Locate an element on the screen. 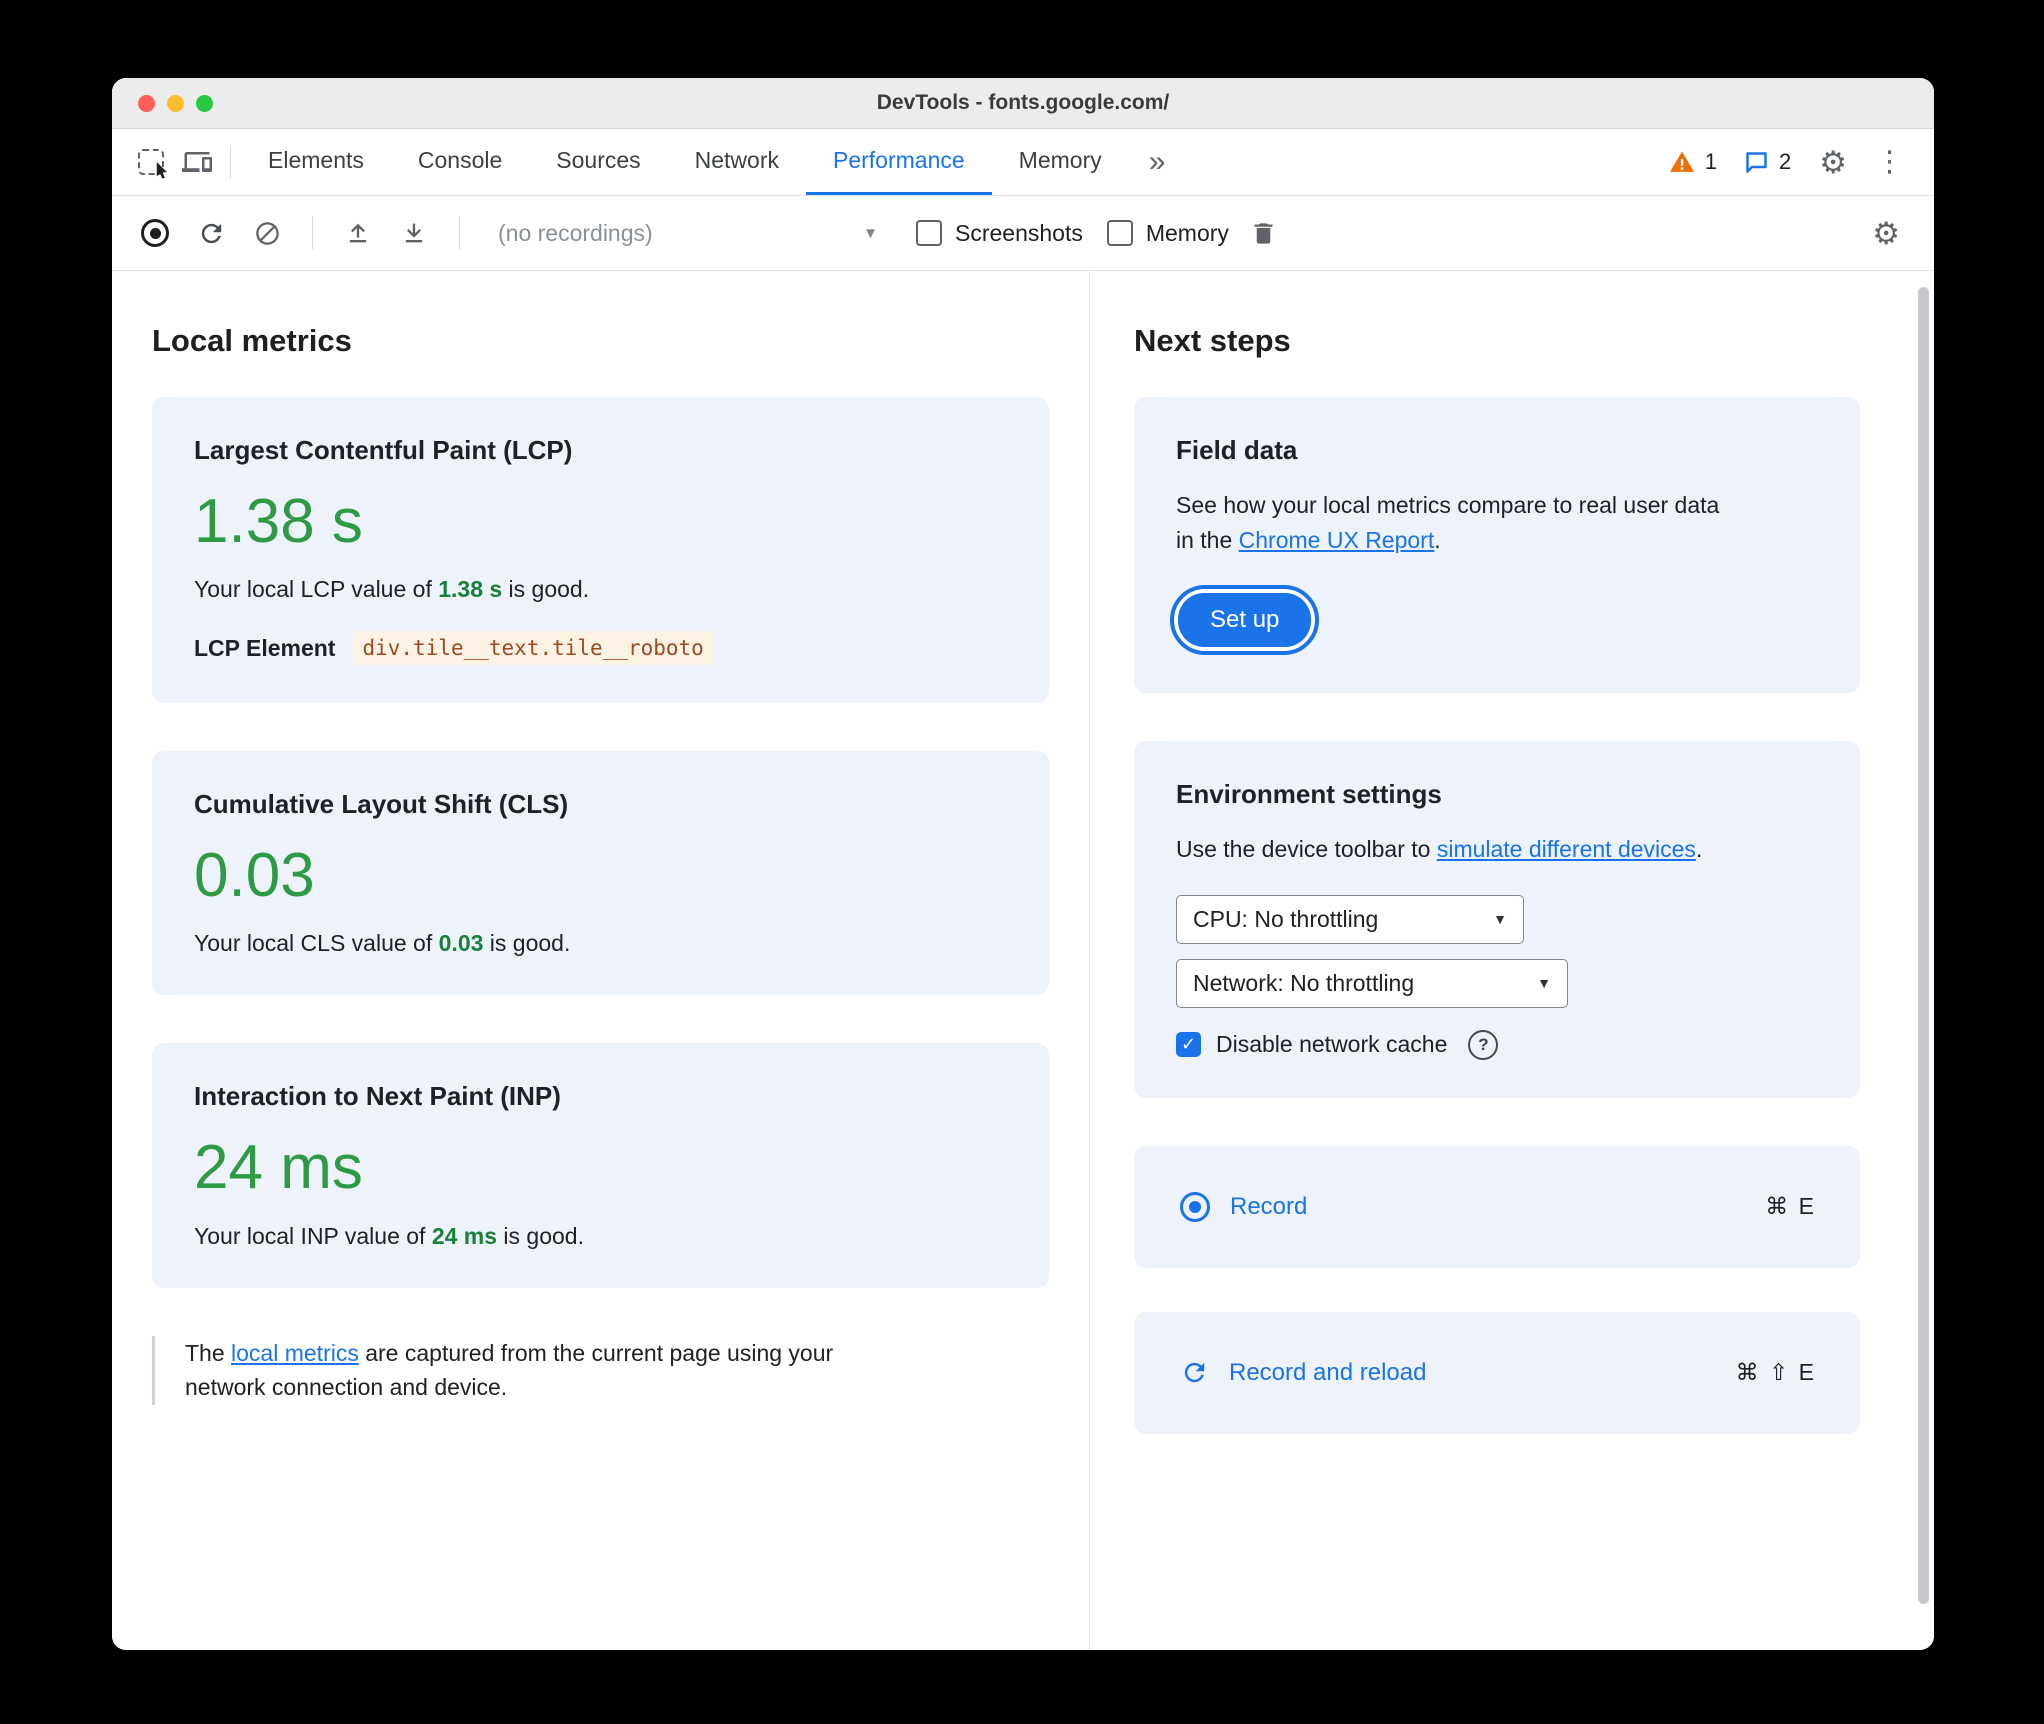 The image size is (2044, 1724). download-icon is located at coordinates (414, 233).